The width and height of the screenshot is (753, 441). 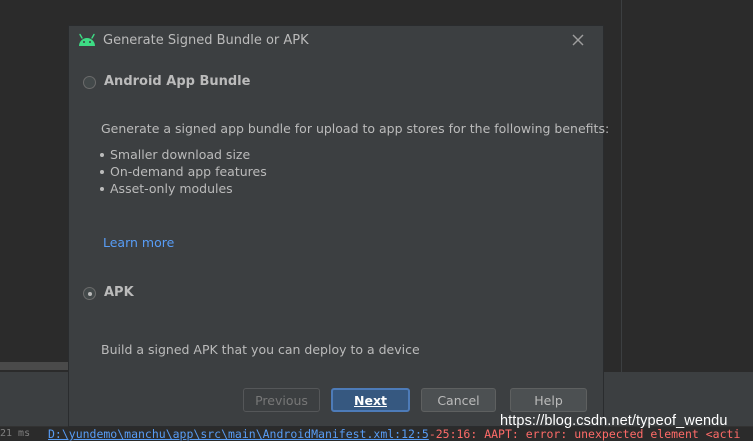 What do you see at coordinates (89, 82) in the screenshot?
I see `radio-android-app-bundle` at bounding box center [89, 82].